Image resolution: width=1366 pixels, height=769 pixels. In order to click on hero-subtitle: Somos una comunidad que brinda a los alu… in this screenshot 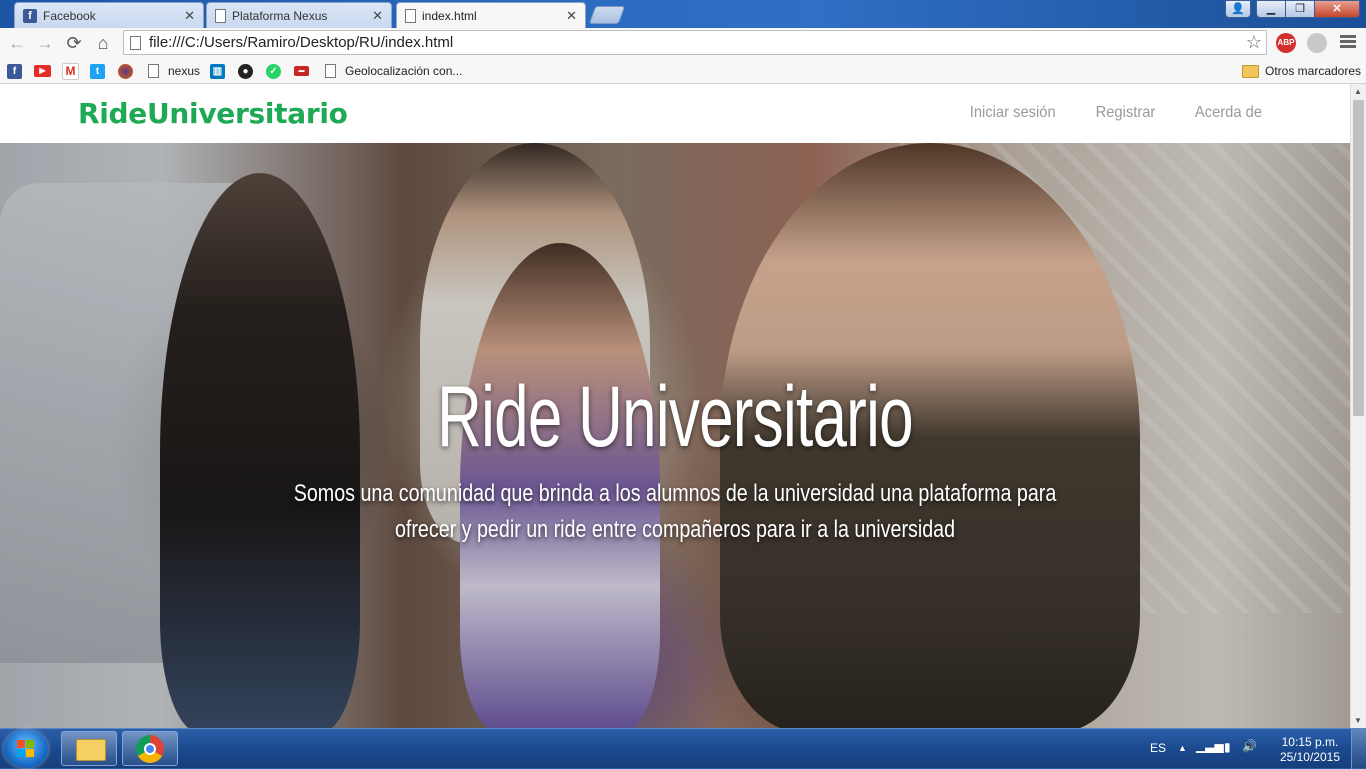, I will do `click(675, 512)`.